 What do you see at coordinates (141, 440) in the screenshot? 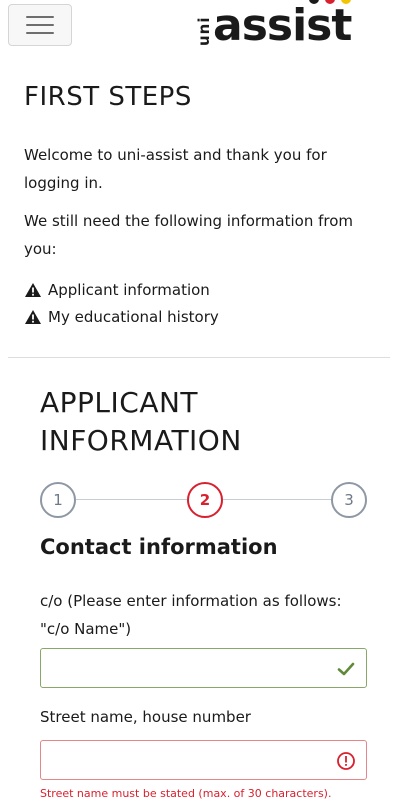
I see `applicant-title-line2: INFORMATION` at bounding box center [141, 440].